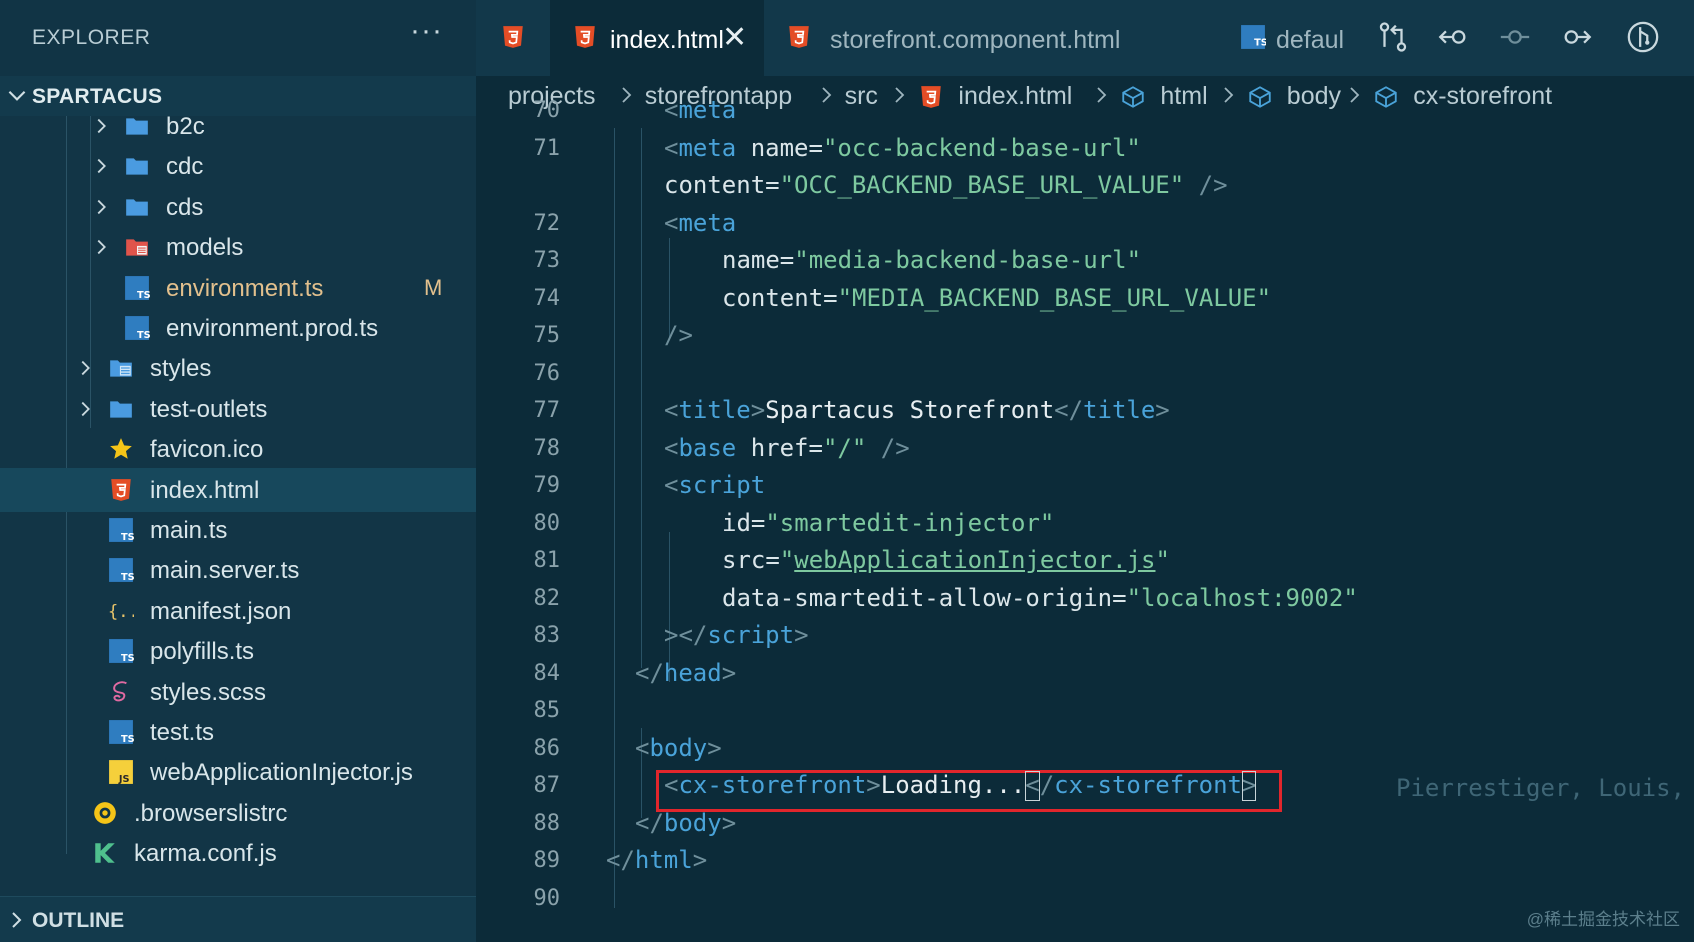 This screenshot has height=942, width=1694. Describe the element at coordinates (238, 853) in the screenshot. I see `tree-item-karma-conf-js: karma.conf.js` at that location.